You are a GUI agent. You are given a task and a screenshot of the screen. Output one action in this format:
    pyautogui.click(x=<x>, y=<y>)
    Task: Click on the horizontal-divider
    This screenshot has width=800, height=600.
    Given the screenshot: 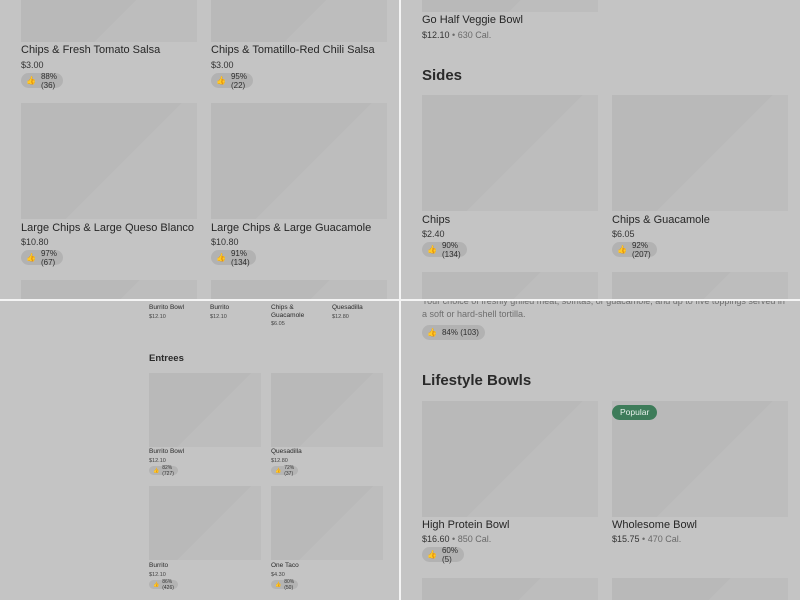 What is the action you would take?
    pyautogui.click(x=400, y=300)
    